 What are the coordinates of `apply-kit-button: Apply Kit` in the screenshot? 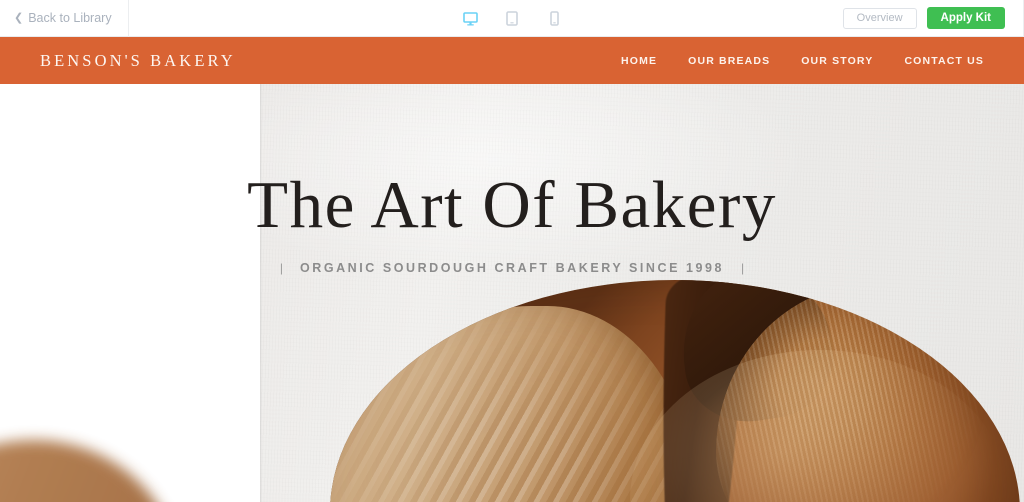 It's located at (965, 18).